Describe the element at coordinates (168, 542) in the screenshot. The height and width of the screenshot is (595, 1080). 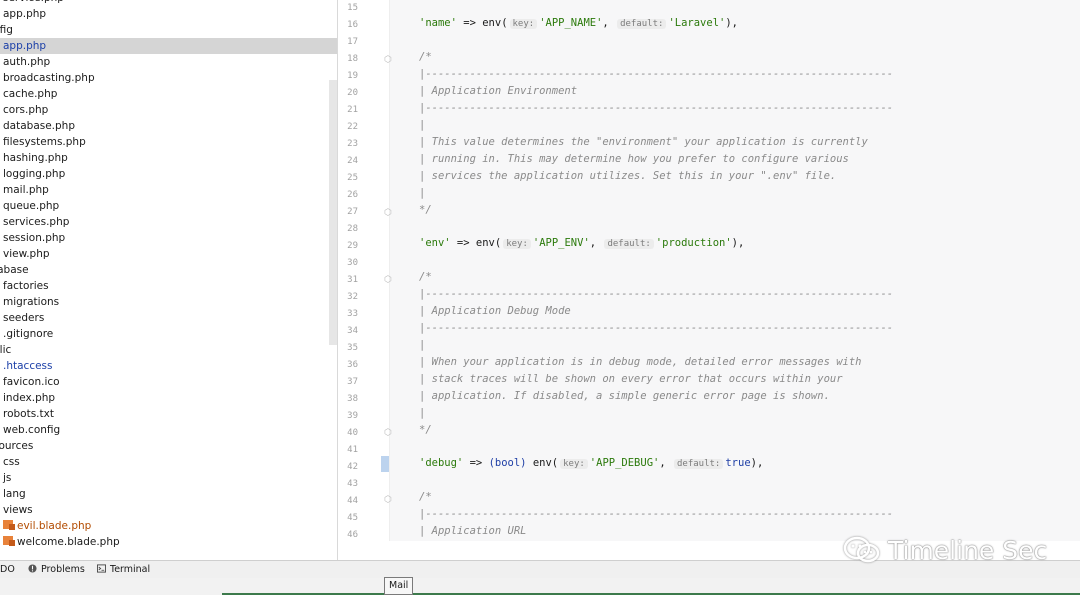
I see `tree-file: welcome.blade.php` at that location.